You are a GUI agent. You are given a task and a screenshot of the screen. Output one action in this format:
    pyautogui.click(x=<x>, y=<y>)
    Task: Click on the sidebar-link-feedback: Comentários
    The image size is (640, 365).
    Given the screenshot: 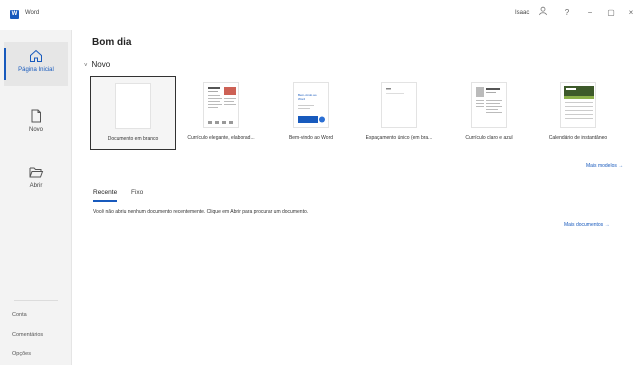 What is the action you would take?
    pyautogui.click(x=37, y=335)
    